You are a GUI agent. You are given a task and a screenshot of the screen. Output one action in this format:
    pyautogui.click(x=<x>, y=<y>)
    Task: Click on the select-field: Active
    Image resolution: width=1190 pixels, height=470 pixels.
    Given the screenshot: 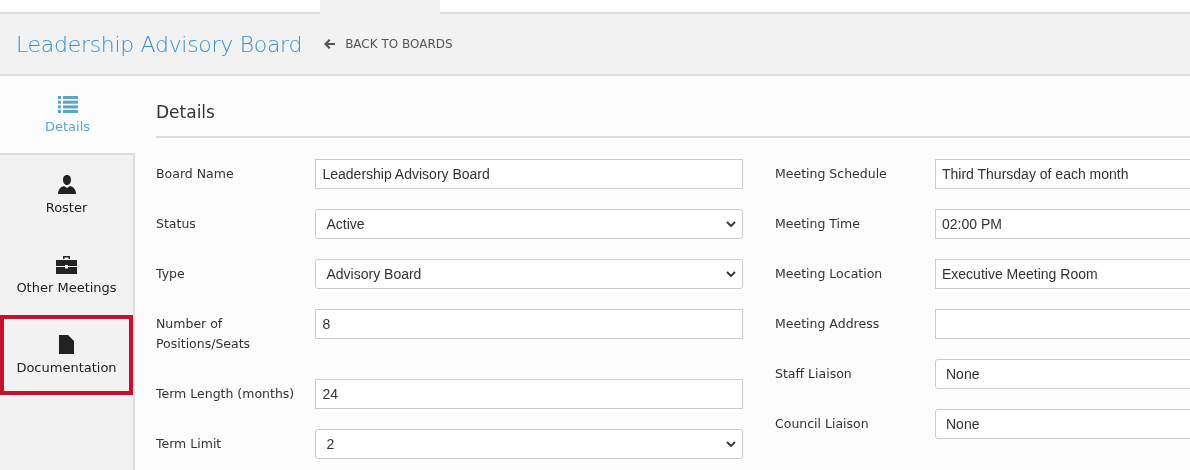 What is the action you would take?
    pyautogui.click(x=529, y=224)
    